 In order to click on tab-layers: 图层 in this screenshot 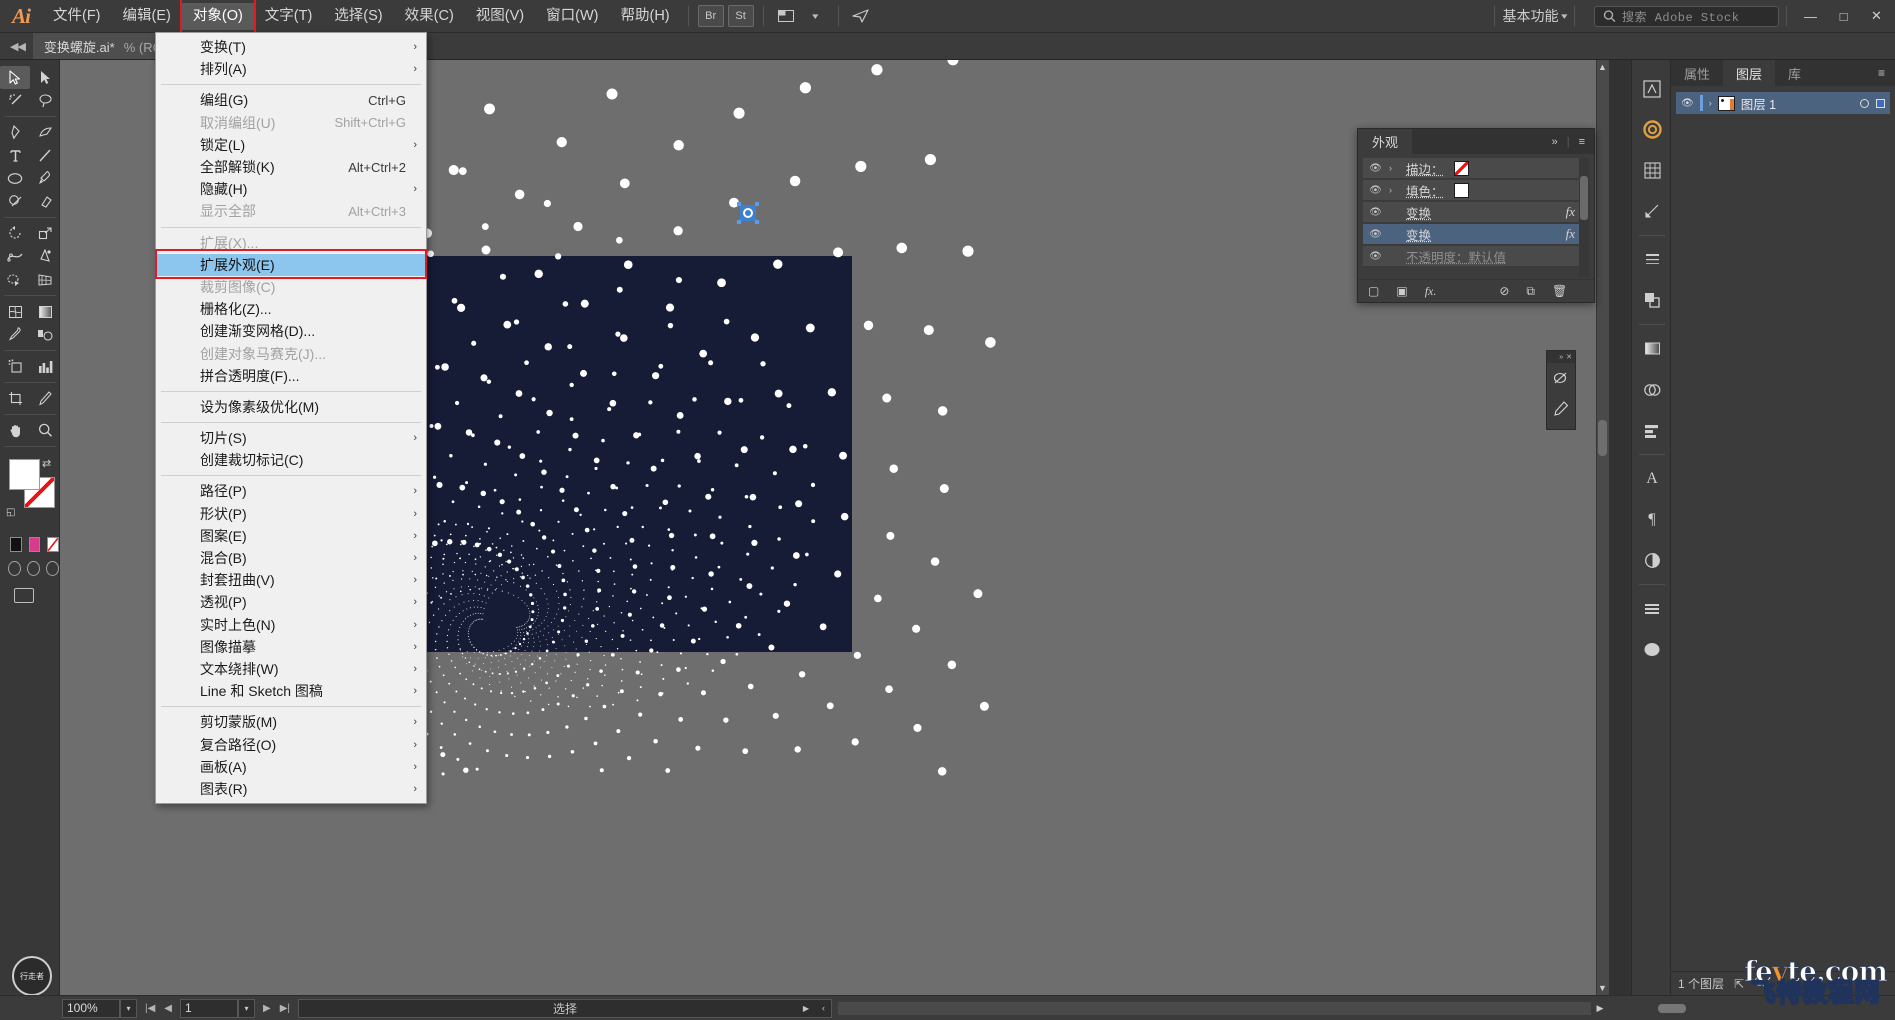, I will do `click(1749, 73)`.